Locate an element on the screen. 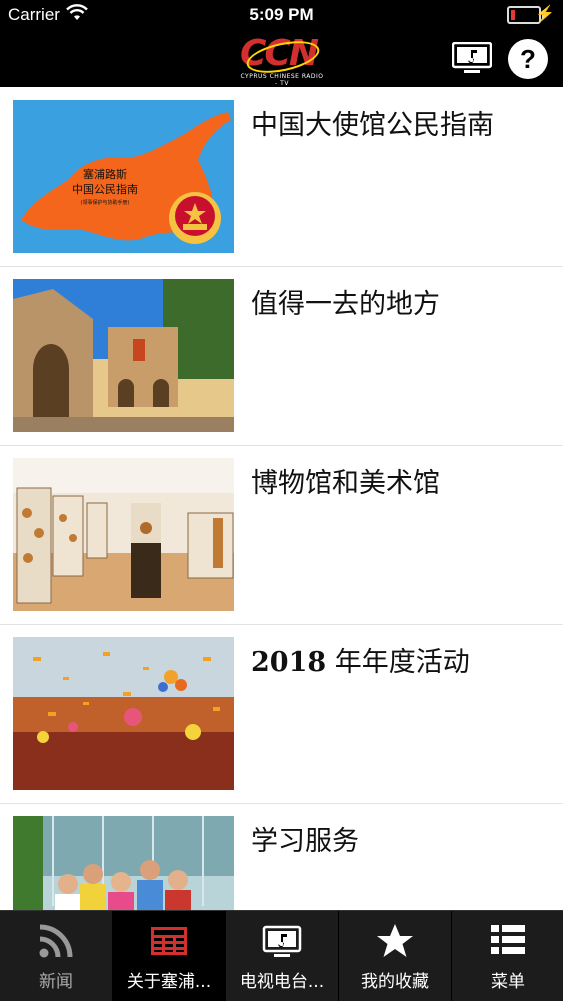  tab-bar: 新闻 关于塞浦... 电视电台... 我的收藏 菜单 is located at coordinates (281, 955).